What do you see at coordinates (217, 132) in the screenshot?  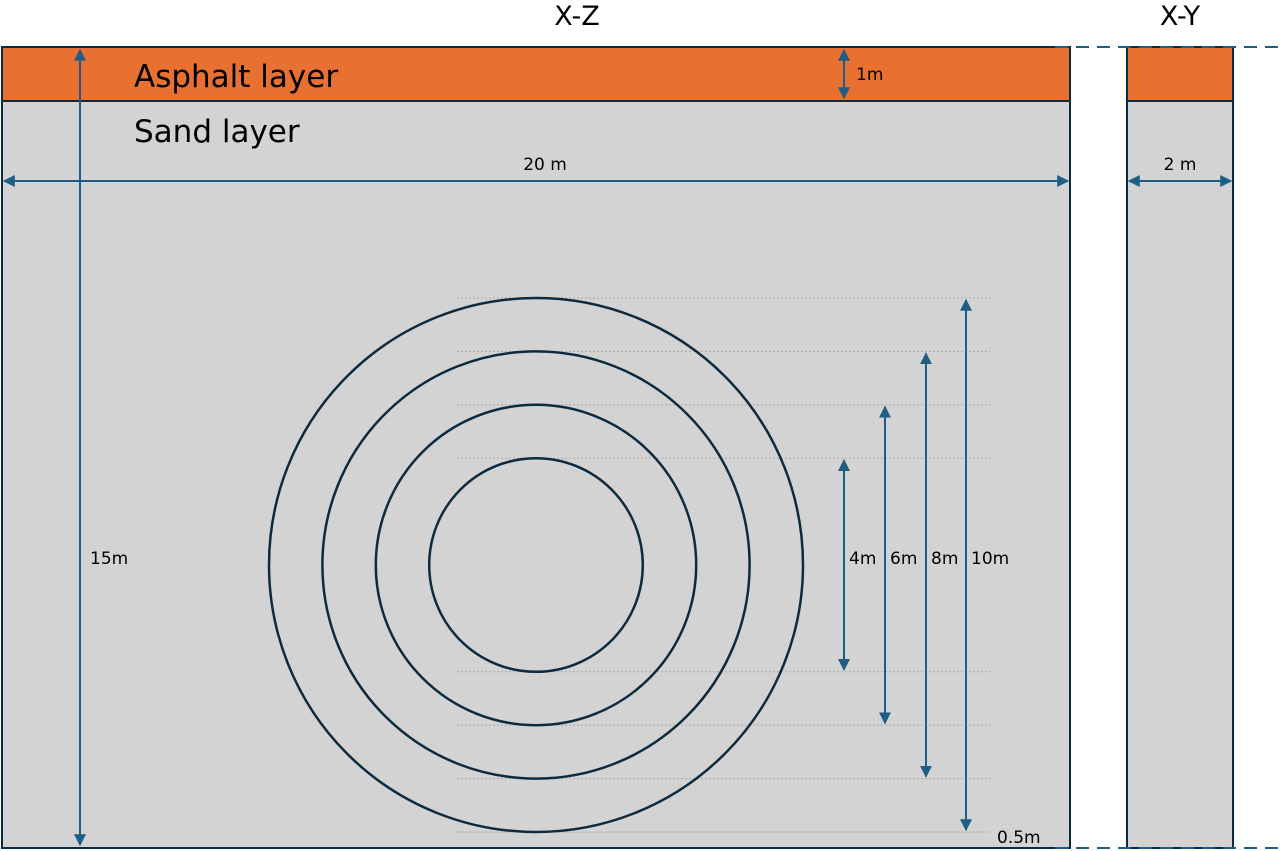 I see `sand-layer-label: Sand layer` at bounding box center [217, 132].